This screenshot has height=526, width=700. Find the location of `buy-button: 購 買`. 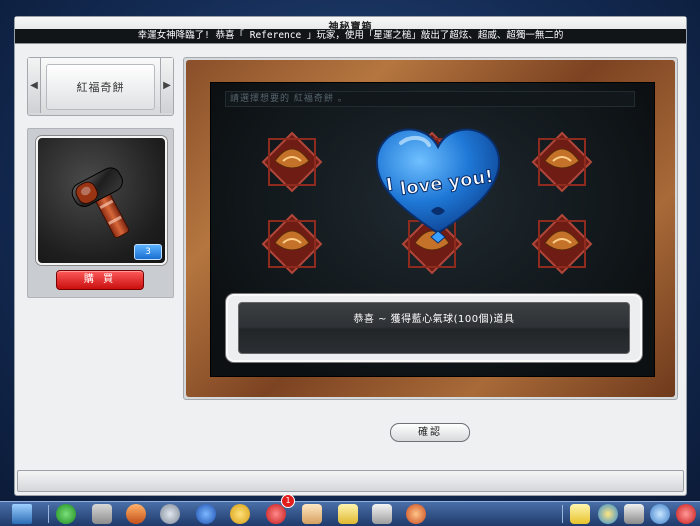

buy-button: 購 買 is located at coordinates (100, 280).